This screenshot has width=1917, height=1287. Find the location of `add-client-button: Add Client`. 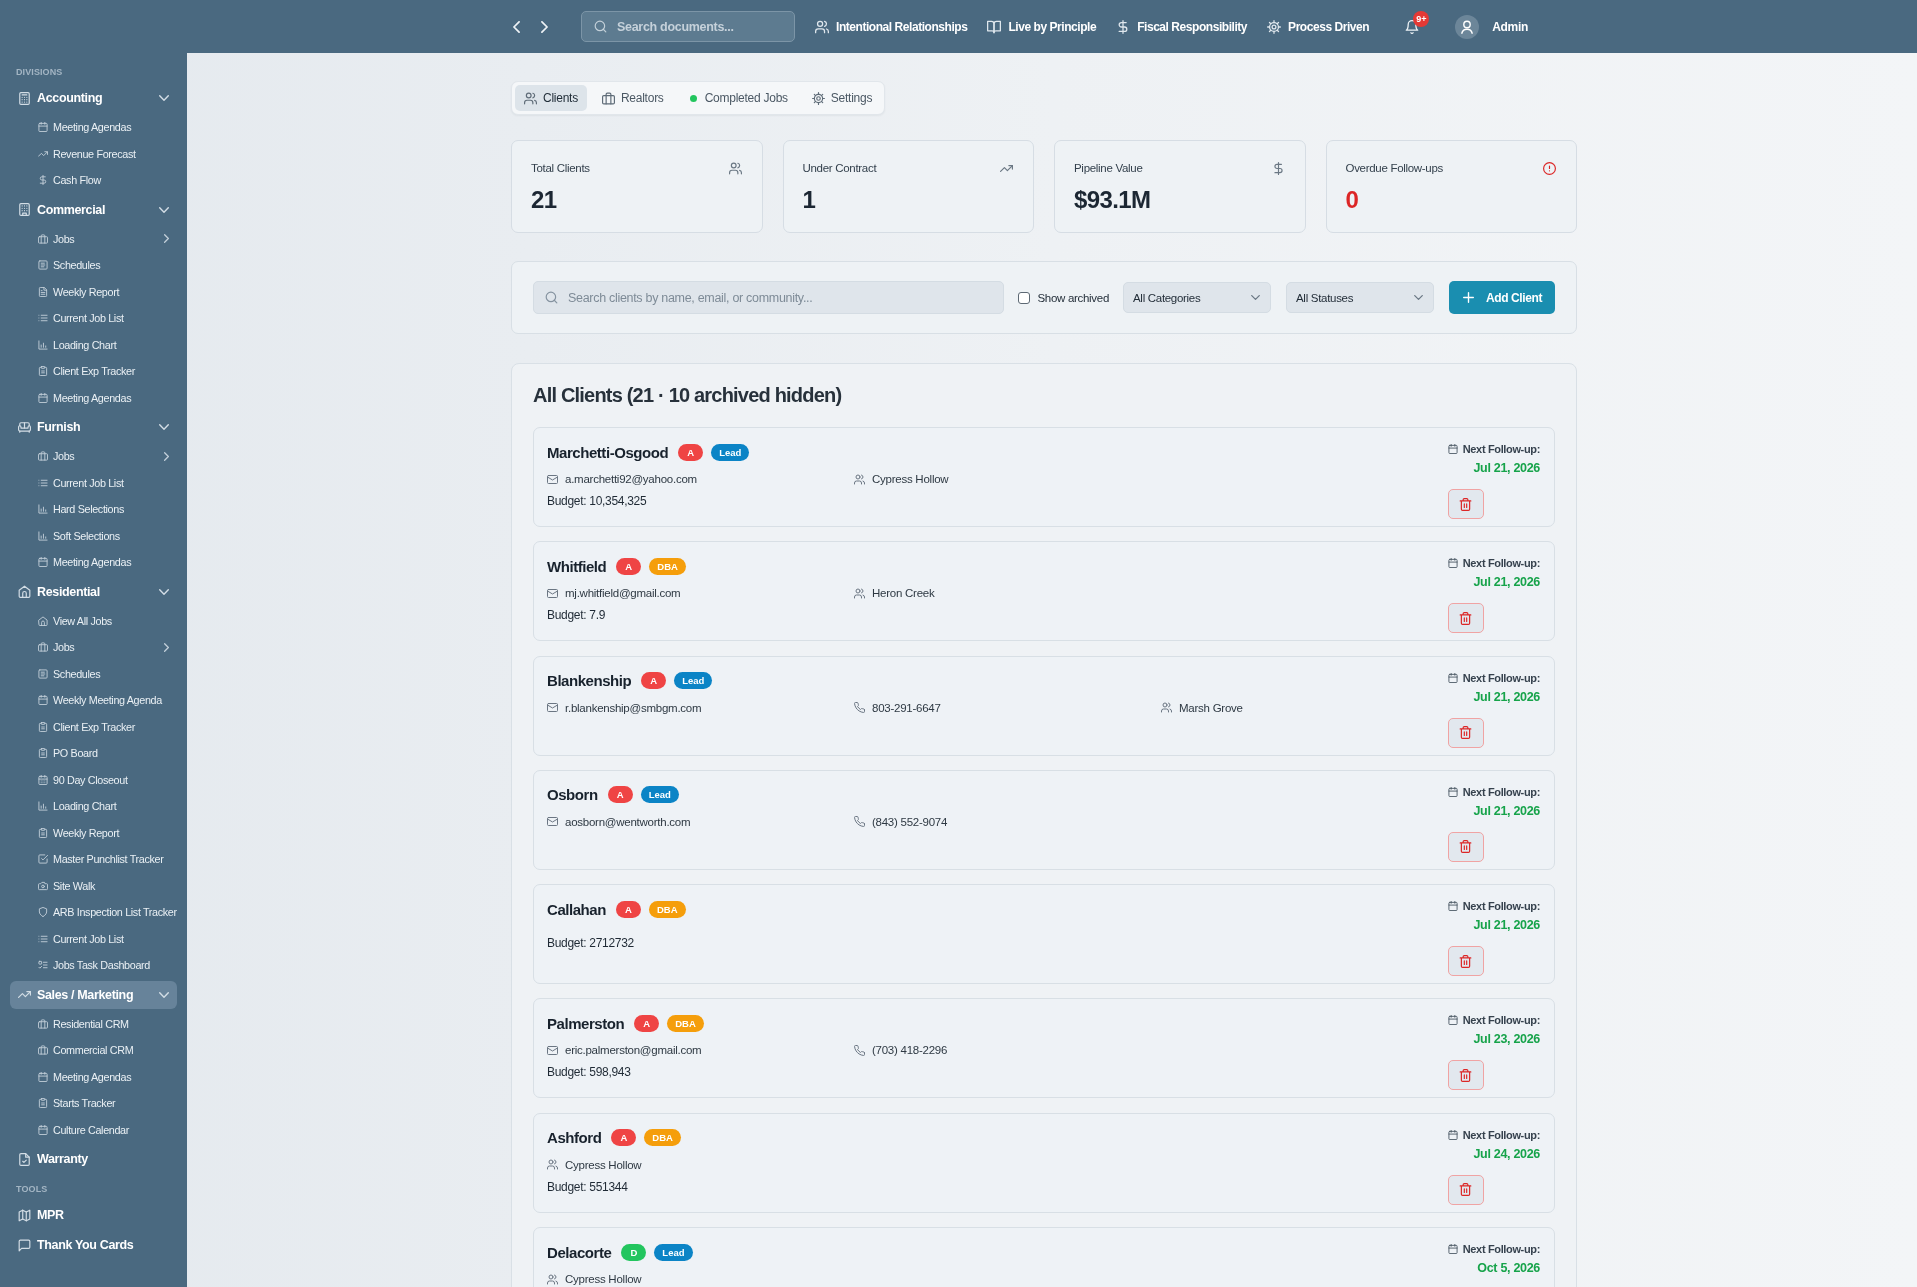

add-client-button: Add Client is located at coordinates (1502, 297).